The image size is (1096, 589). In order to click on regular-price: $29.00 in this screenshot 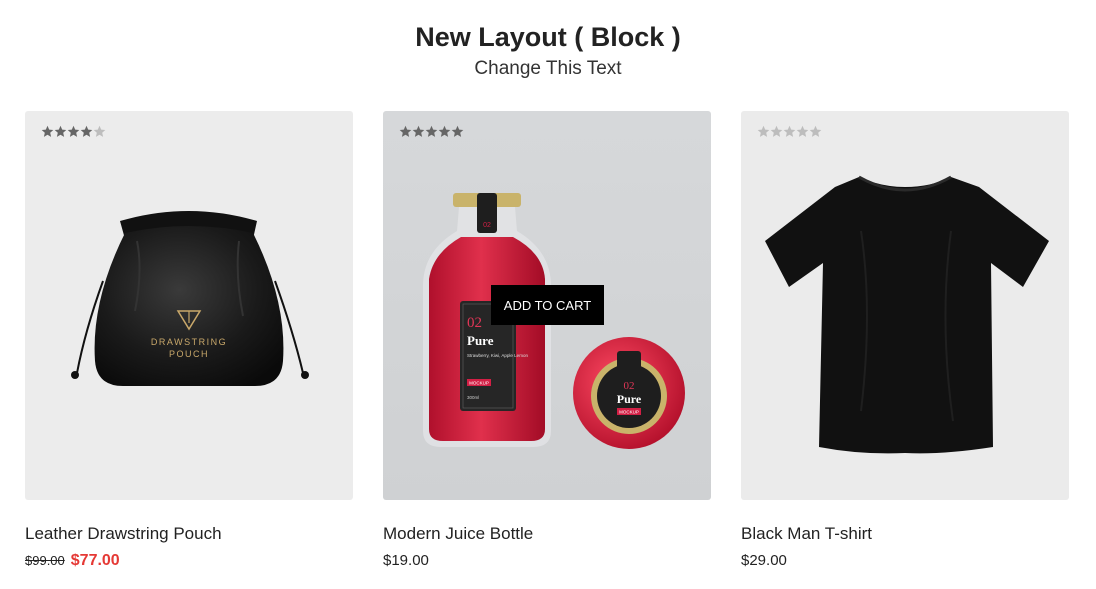, I will do `click(764, 560)`.